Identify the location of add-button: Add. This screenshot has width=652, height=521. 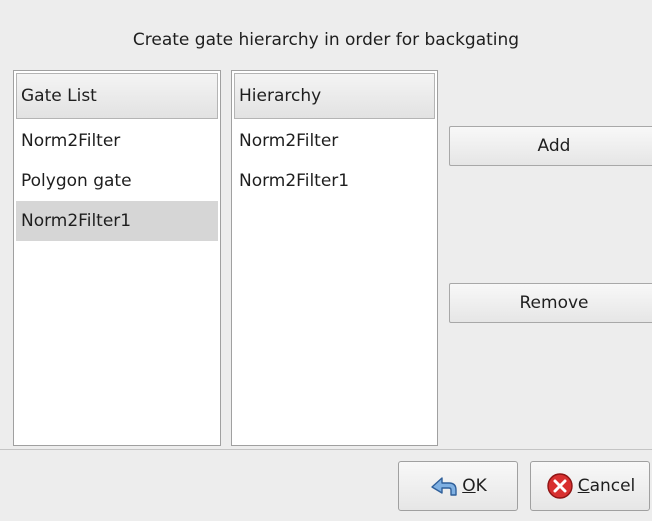
(550, 146).